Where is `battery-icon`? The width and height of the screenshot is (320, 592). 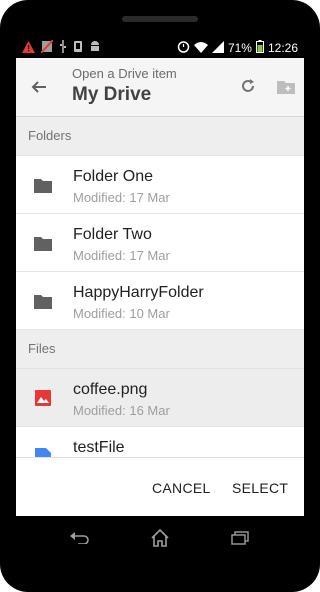
battery-icon is located at coordinates (259, 48).